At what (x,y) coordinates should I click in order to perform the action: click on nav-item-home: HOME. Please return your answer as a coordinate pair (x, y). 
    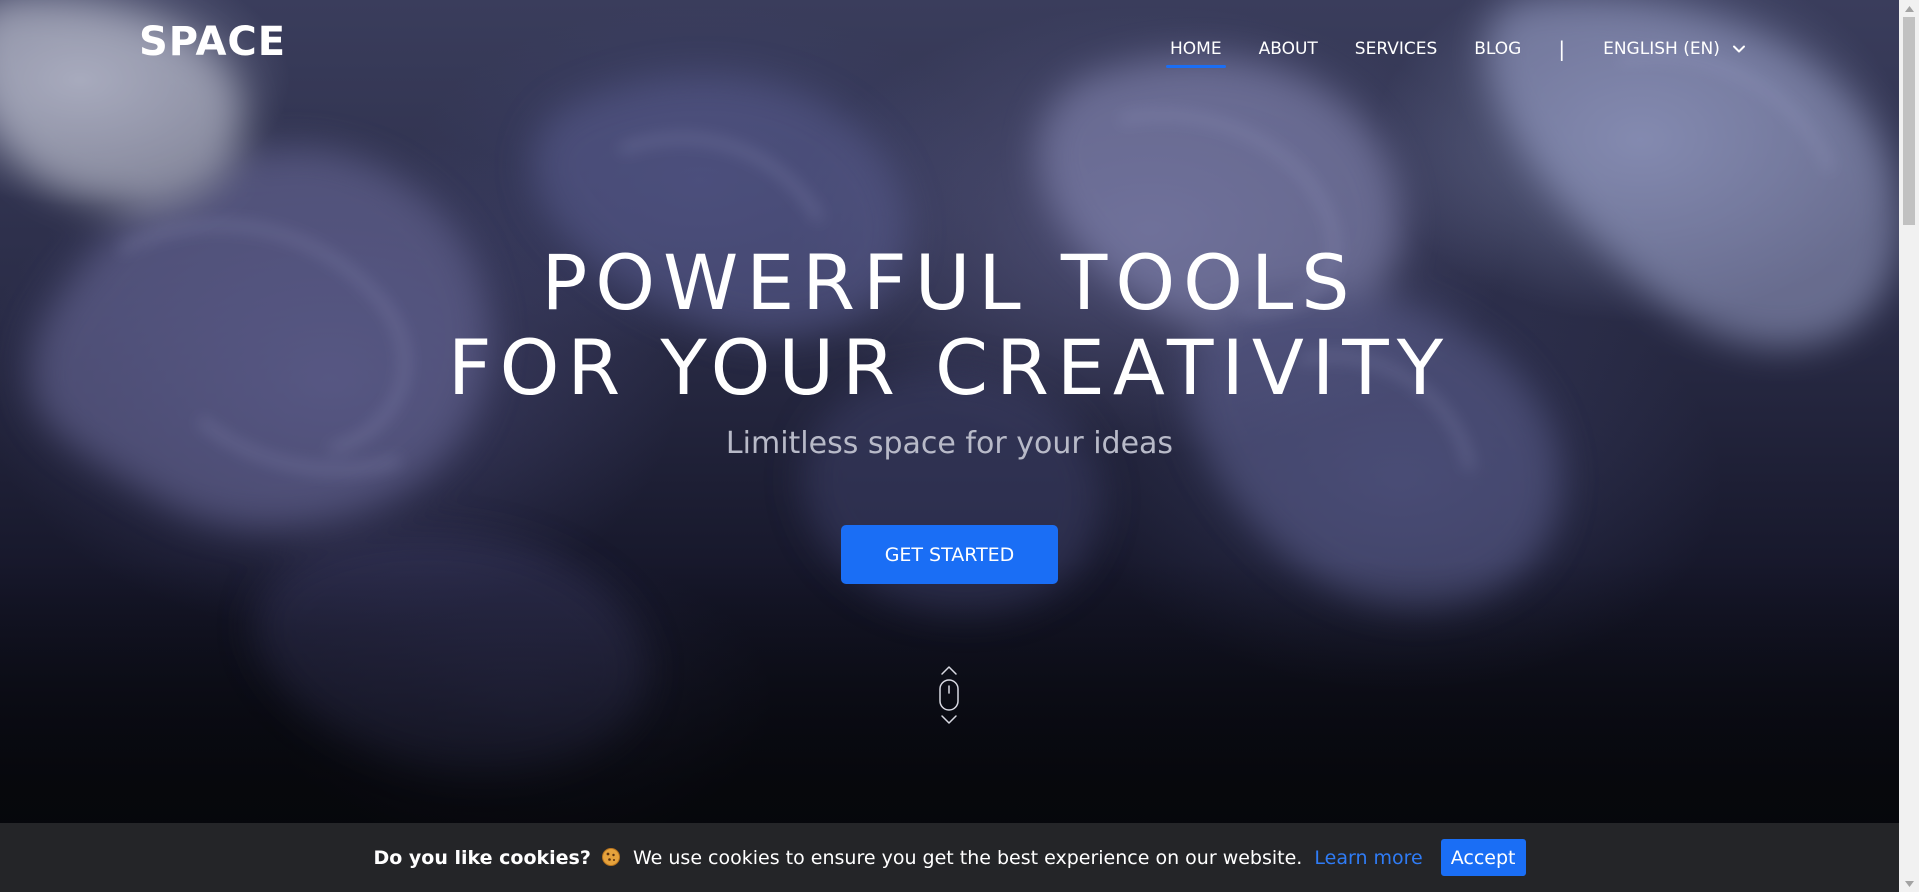
    Looking at the image, I should click on (1196, 53).